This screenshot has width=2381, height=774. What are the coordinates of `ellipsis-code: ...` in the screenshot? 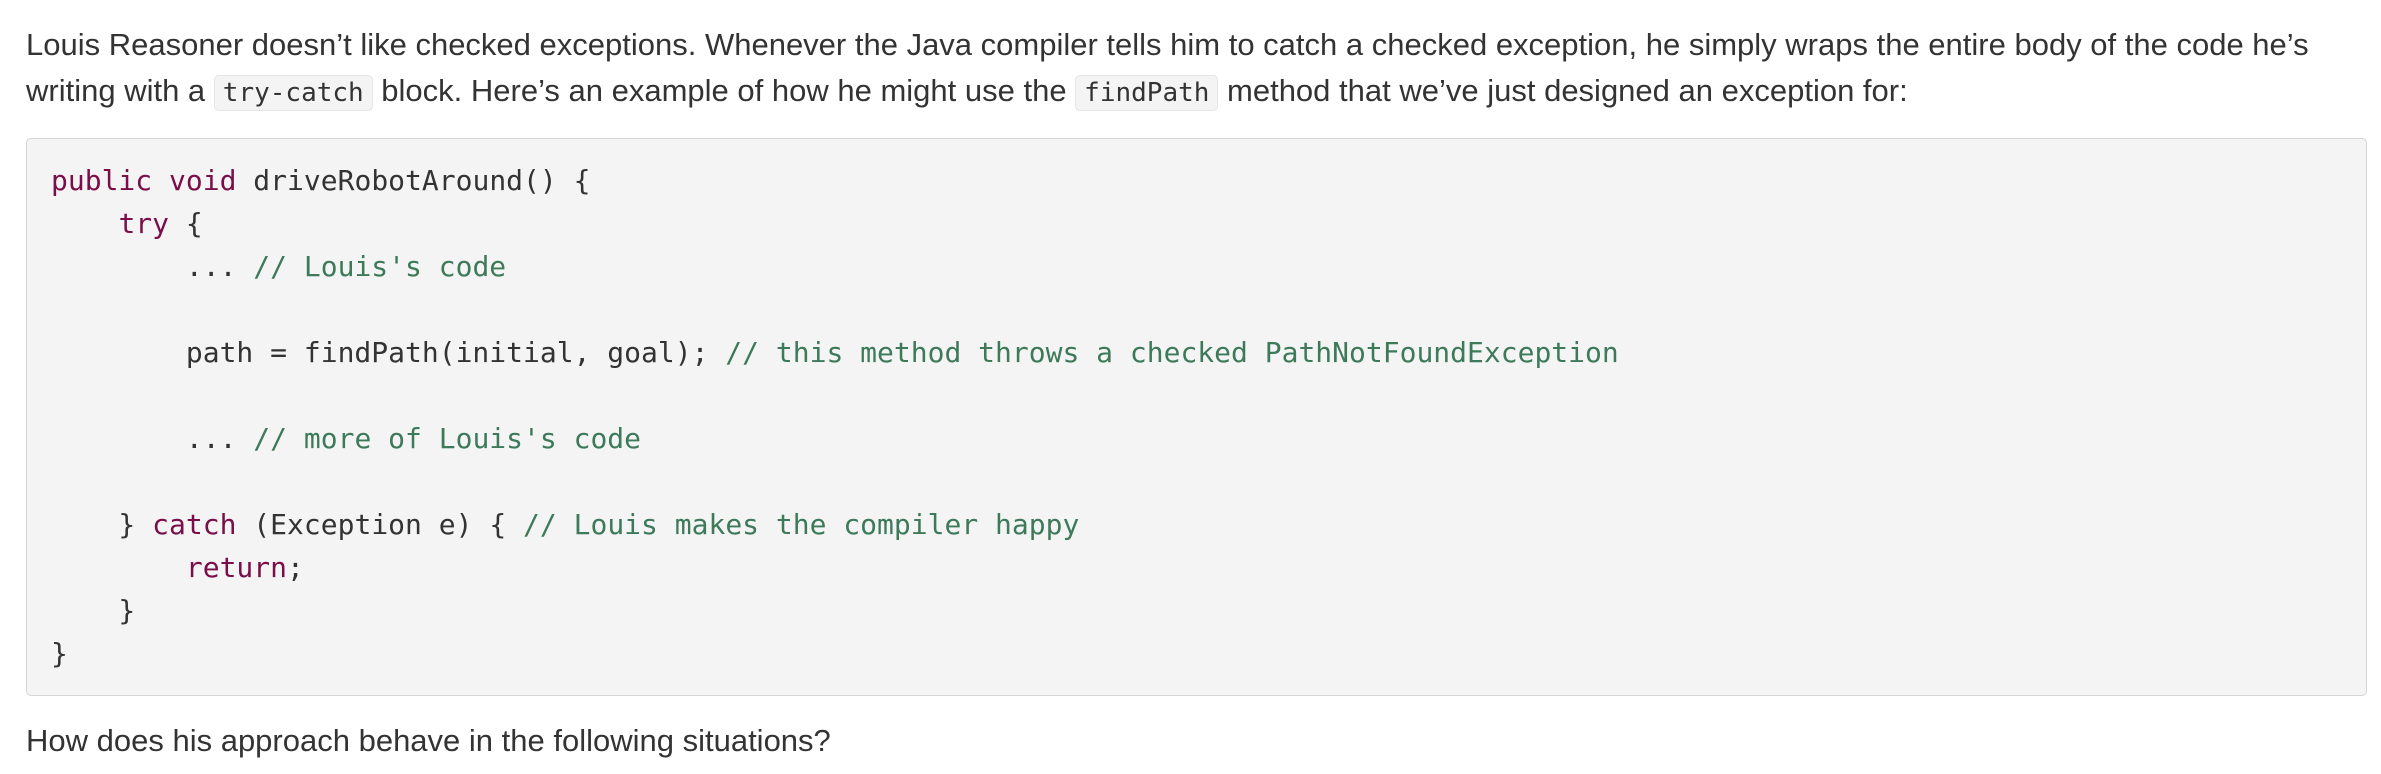 It's located at (152, 266).